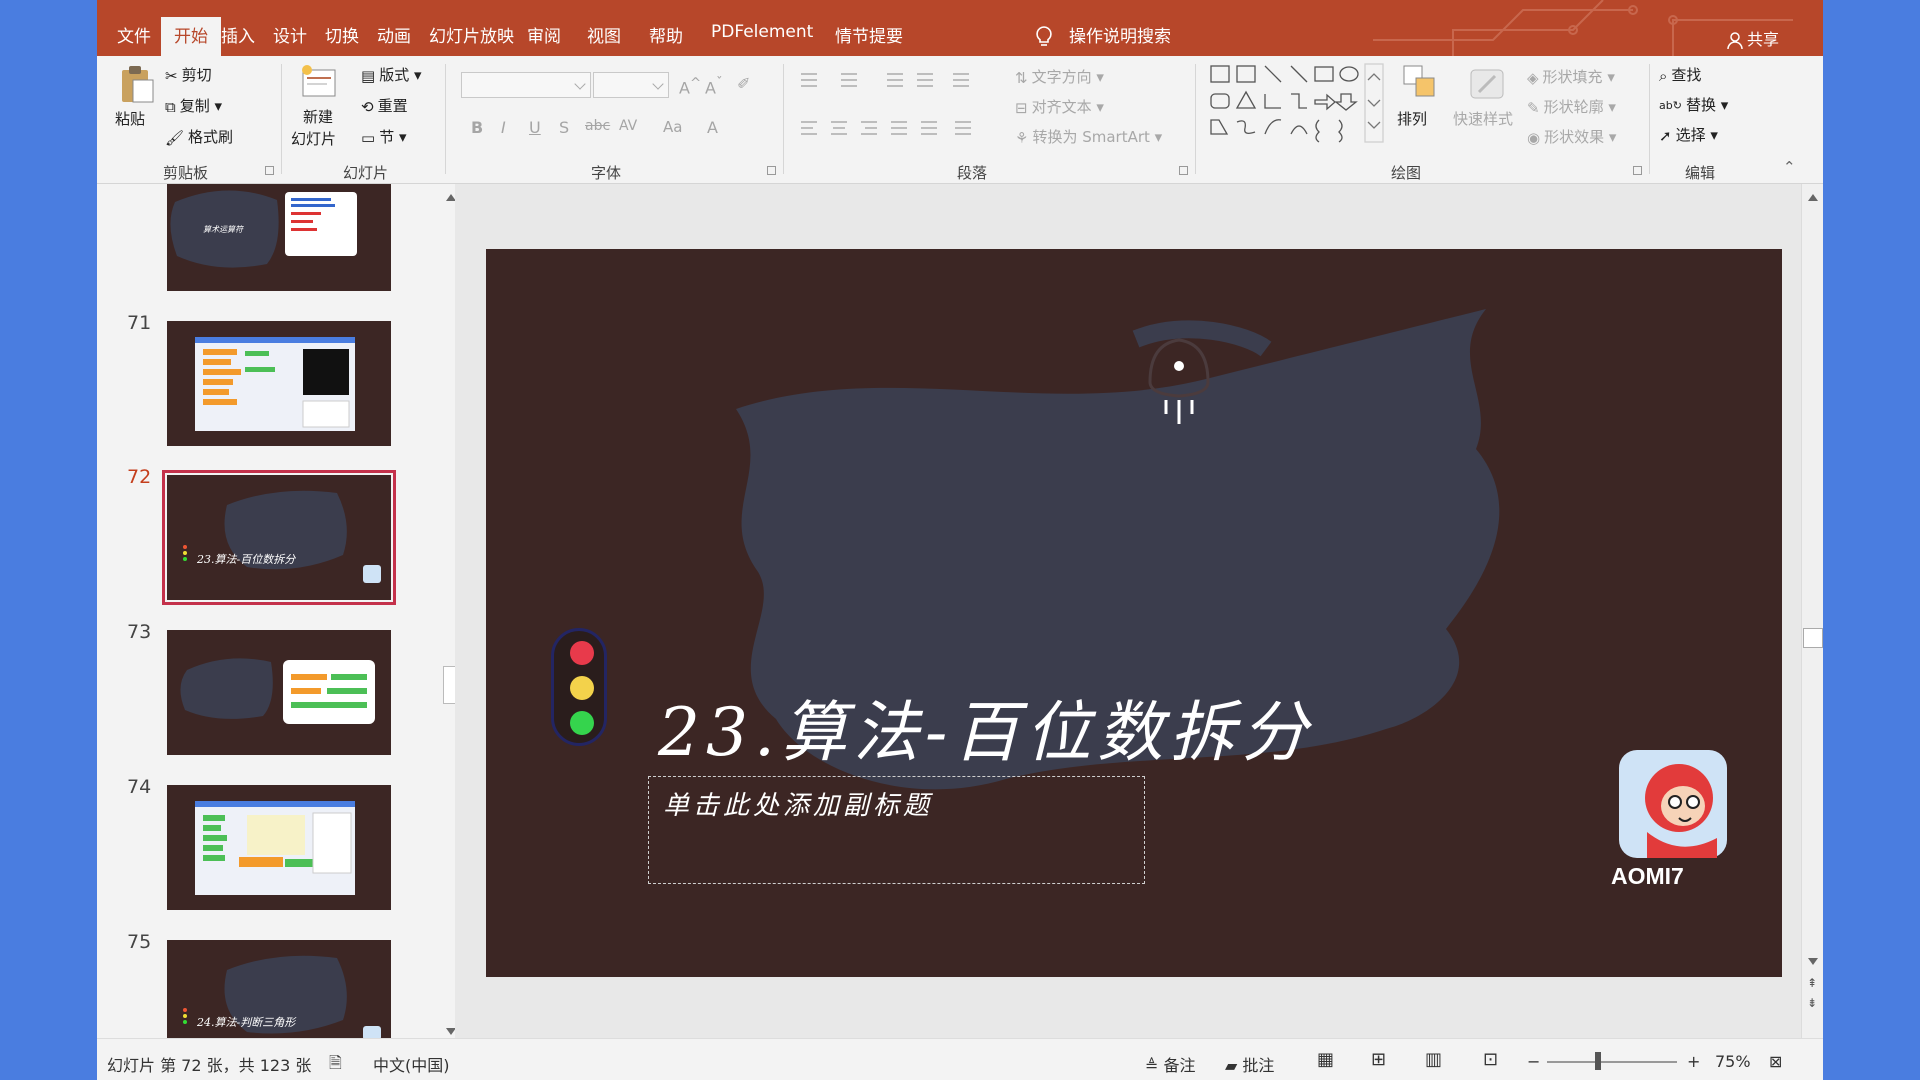 This screenshot has width=1920, height=1080. I want to click on paragraph-launcher, so click(1183, 170).